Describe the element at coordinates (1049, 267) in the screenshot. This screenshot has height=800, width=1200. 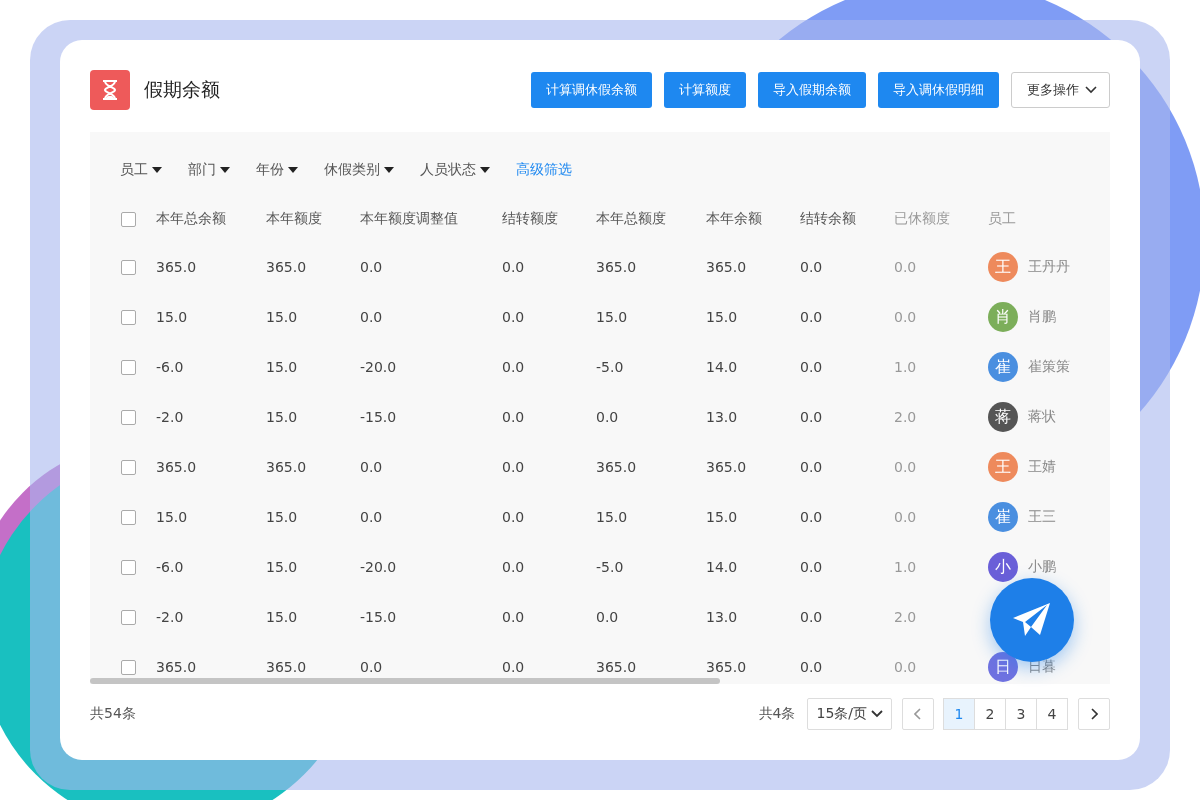
I see `employee-name: 王丹丹` at that location.